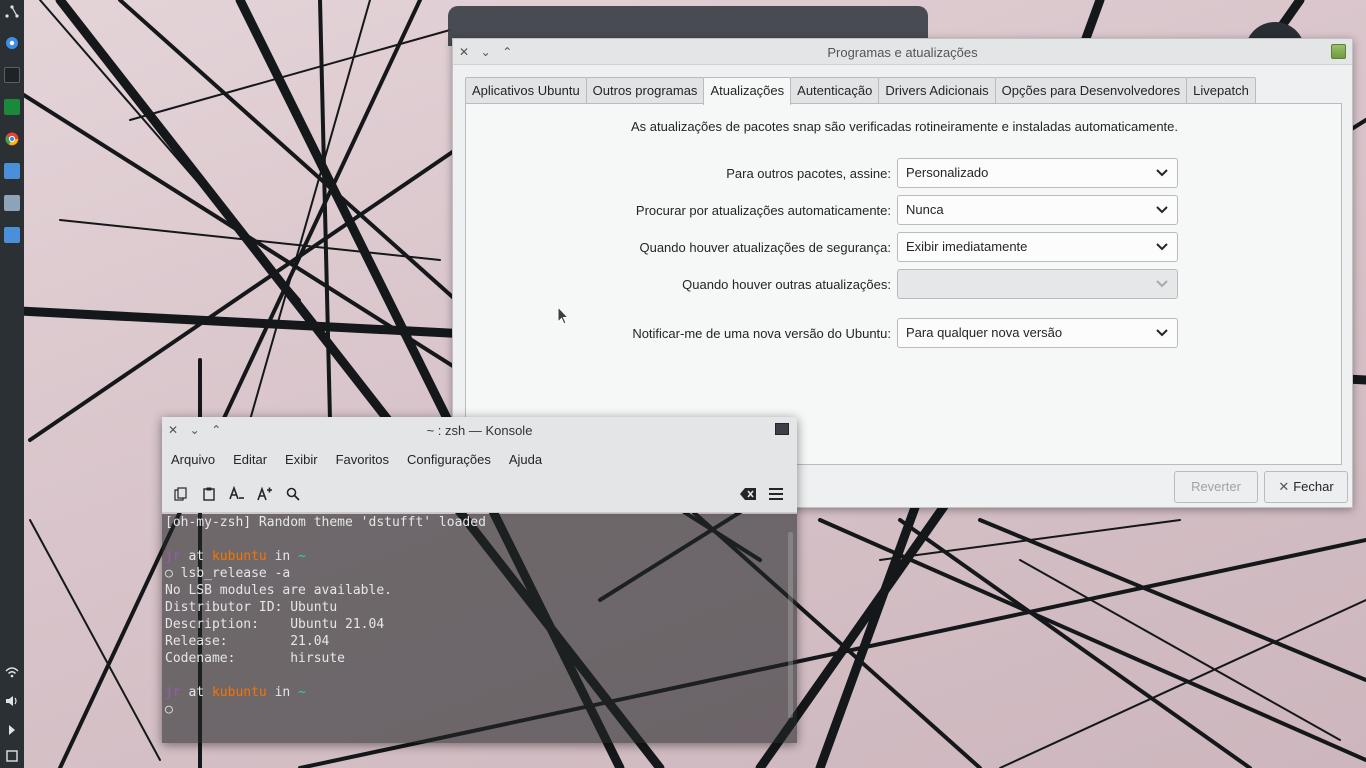  I want to click on file-manager-icon, so click(12, 203).